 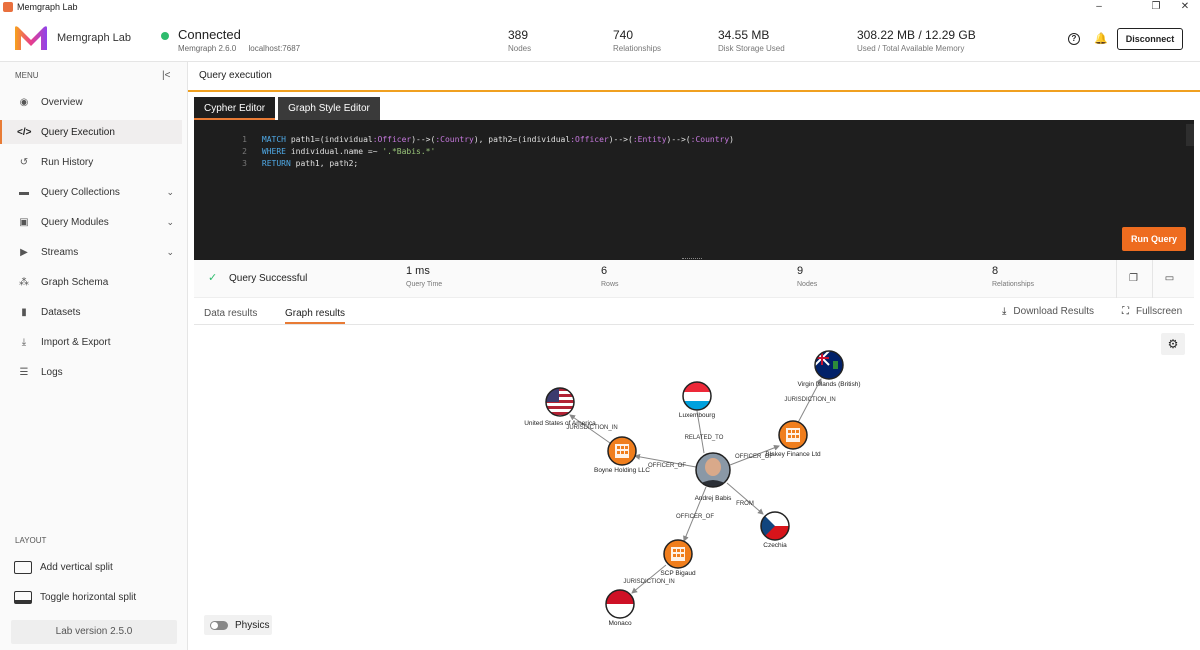 I want to click on node-label: Andrej Babis, so click(x=714, y=498).